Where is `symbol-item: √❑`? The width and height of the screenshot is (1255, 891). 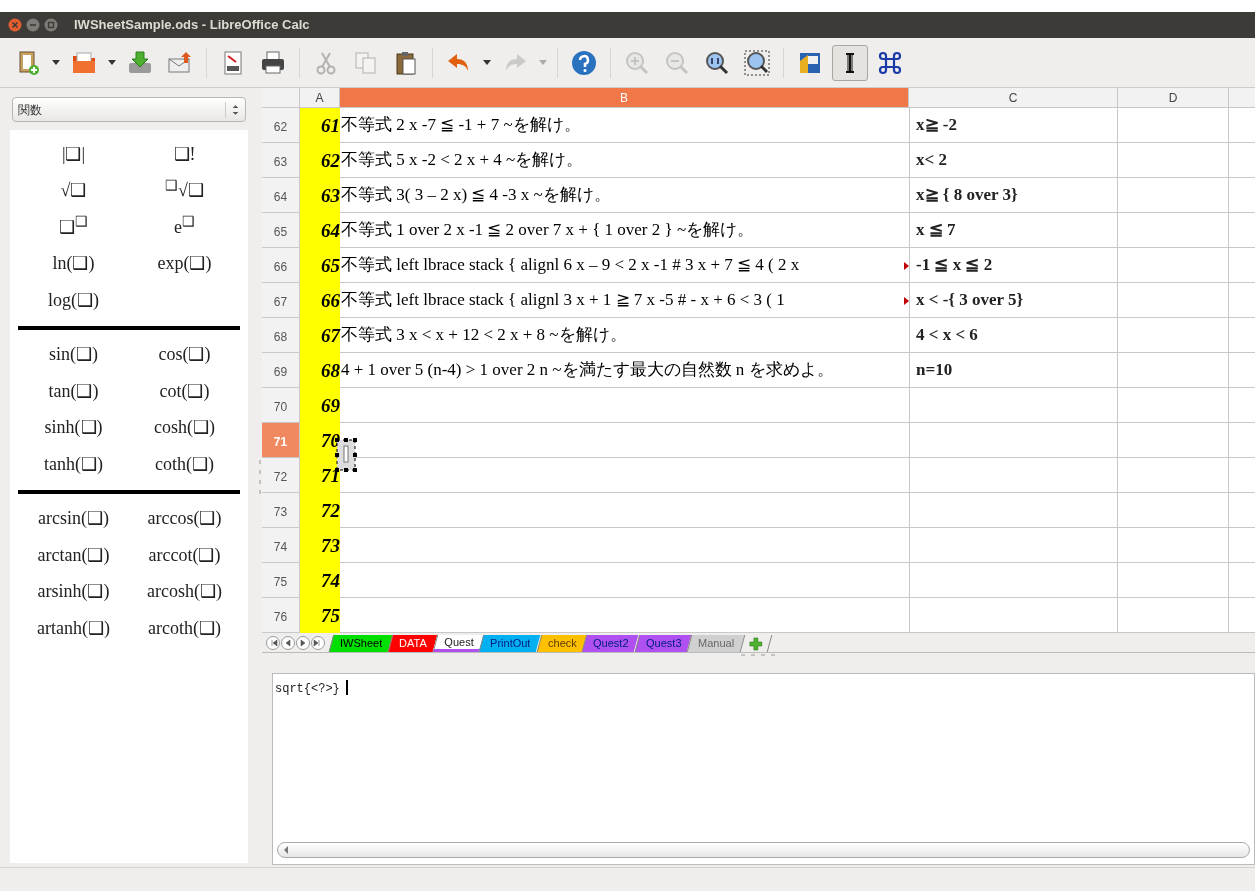
symbol-item: √❑ is located at coordinates (73, 191).